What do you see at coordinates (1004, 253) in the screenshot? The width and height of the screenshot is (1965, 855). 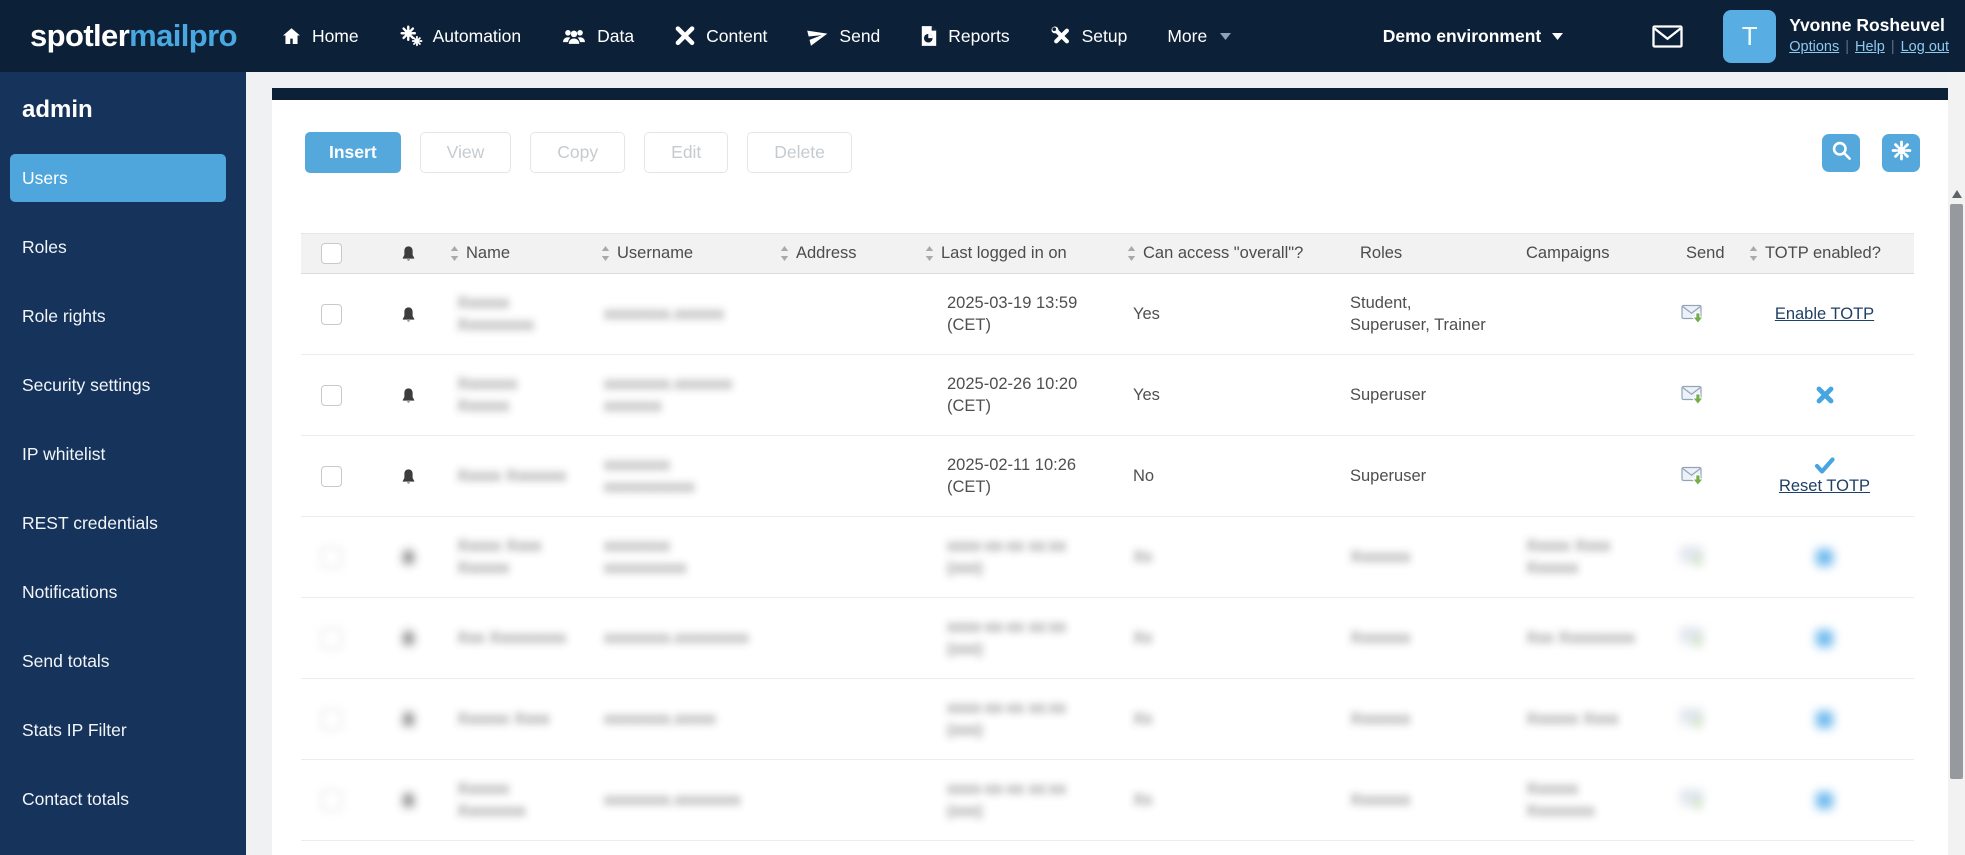 I see `column-label: Last logged in on` at bounding box center [1004, 253].